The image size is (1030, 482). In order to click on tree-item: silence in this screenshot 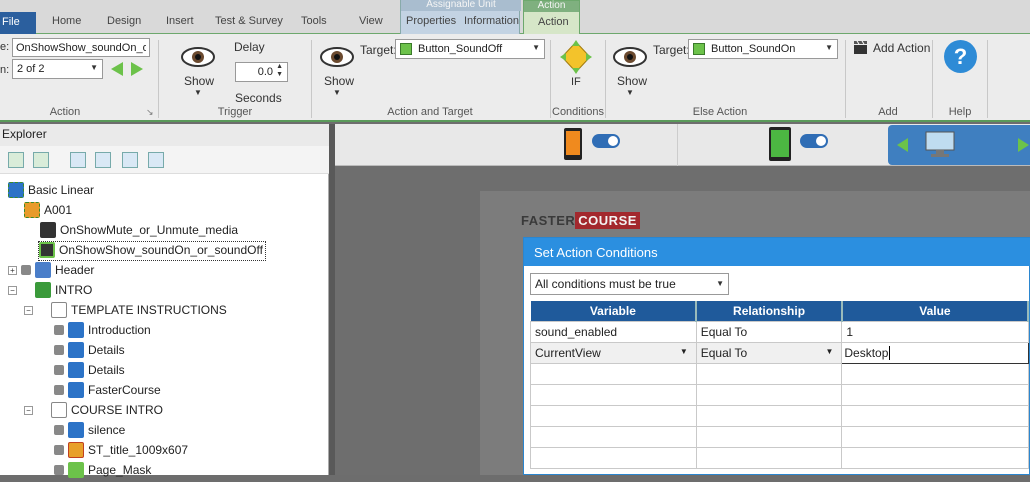, I will do `click(89, 432)`.